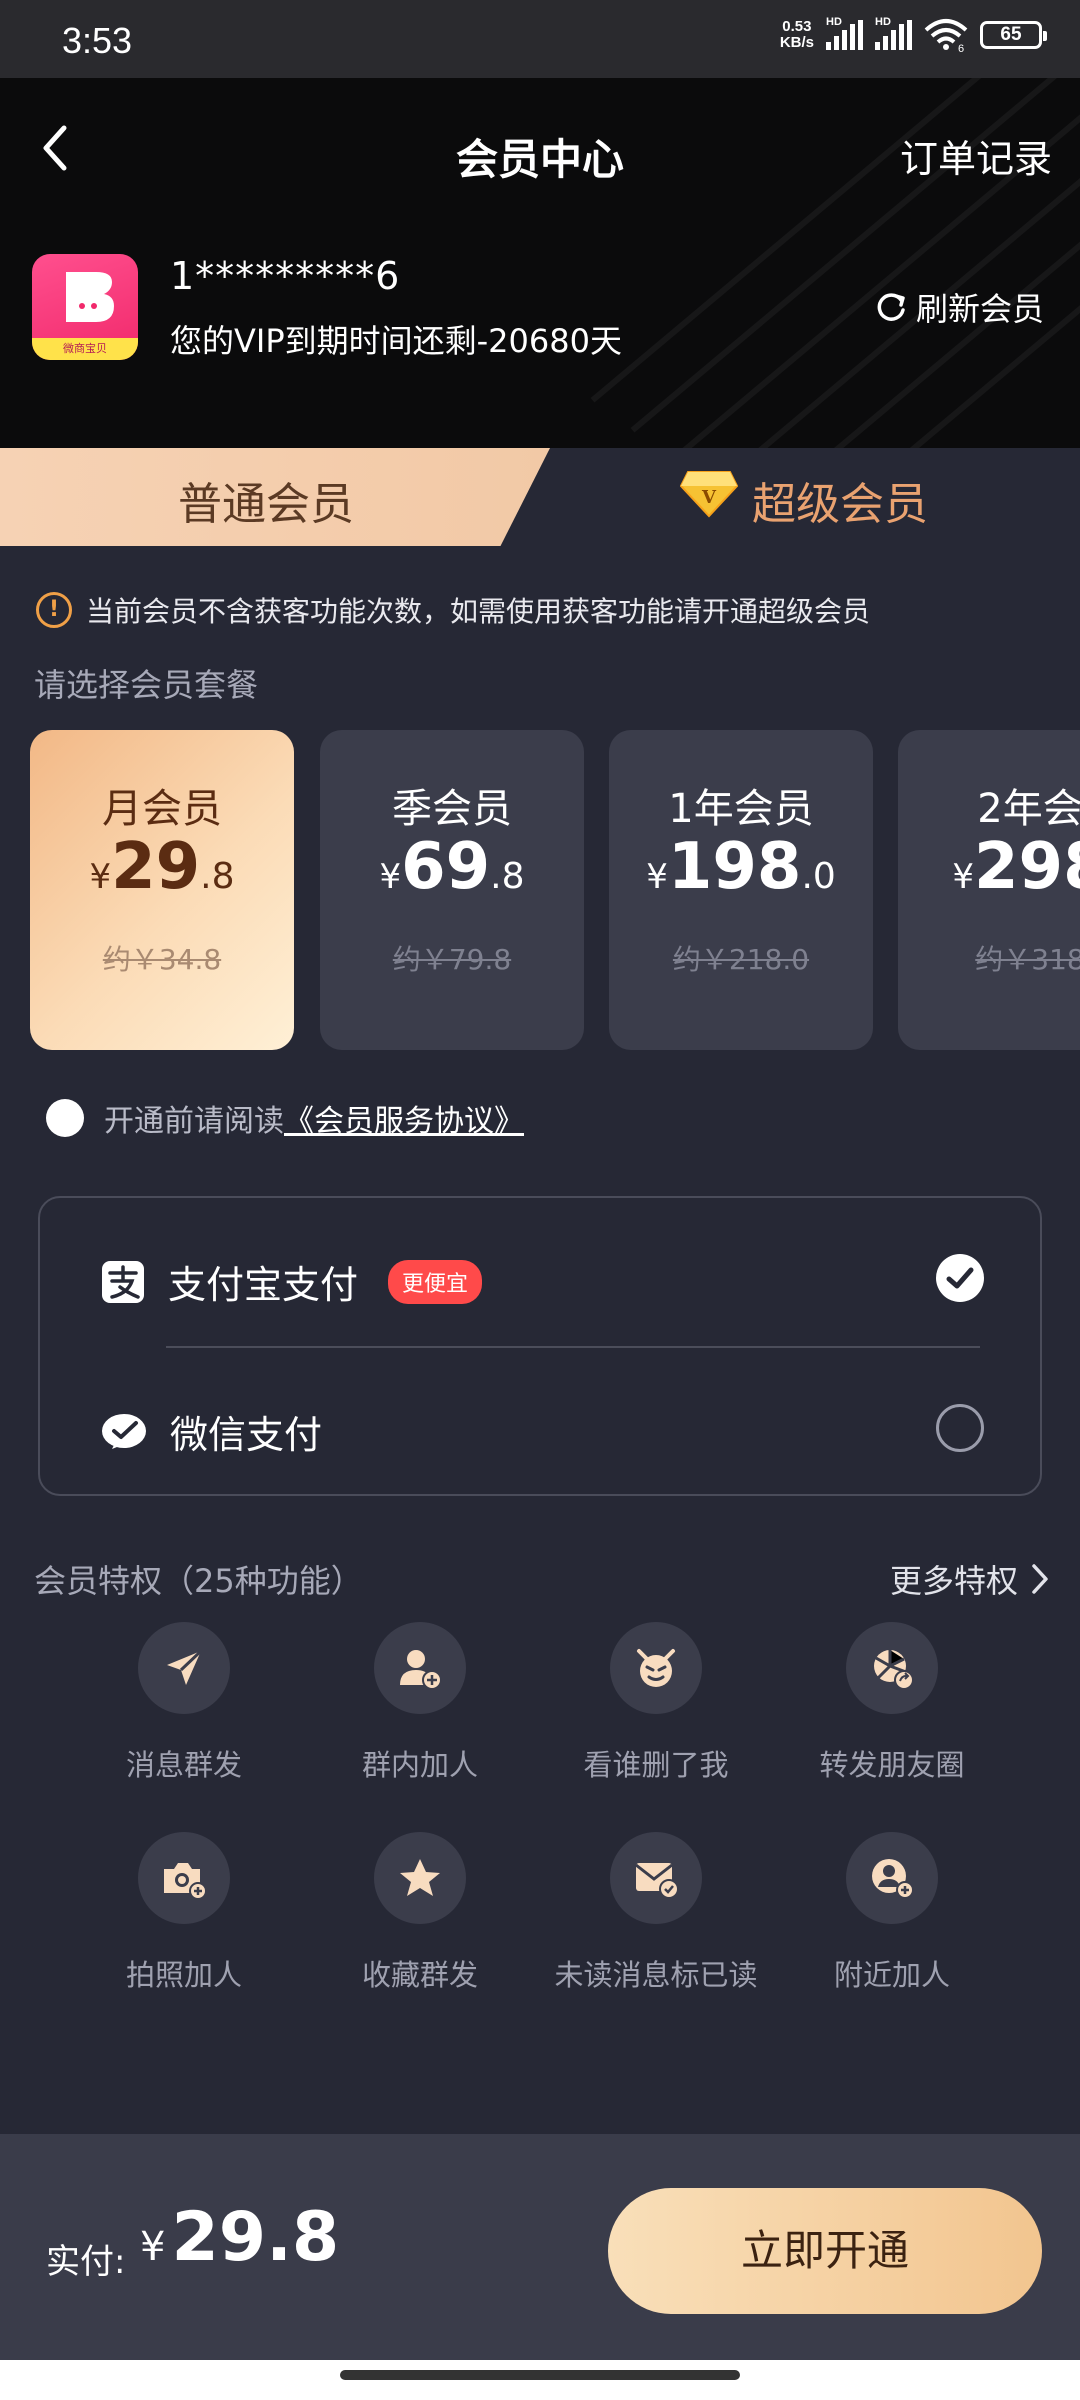  What do you see at coordinates (452, 959) in the screenshot?
I see `plan-original-price: 约￥79.8` at bounding box center [452, 959].